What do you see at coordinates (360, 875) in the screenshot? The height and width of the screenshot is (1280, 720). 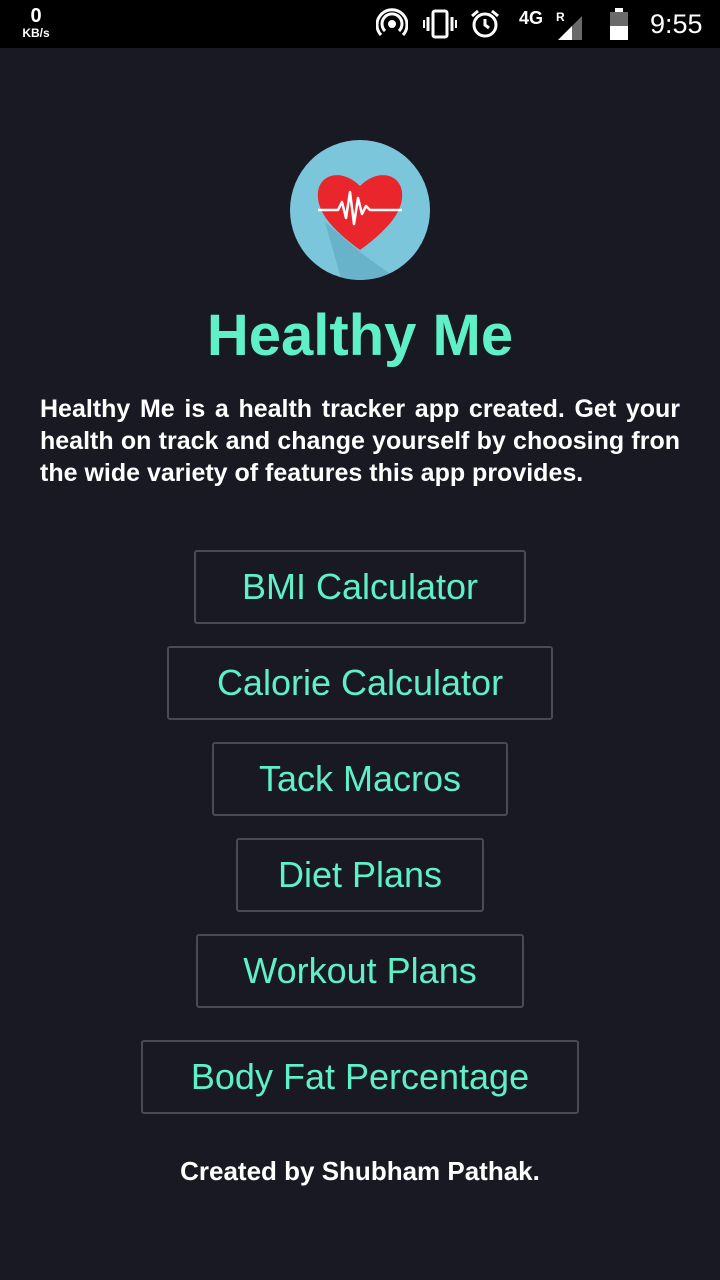 I see `diet-plans-button: Diet Plans` at bounding box center [360, 875].